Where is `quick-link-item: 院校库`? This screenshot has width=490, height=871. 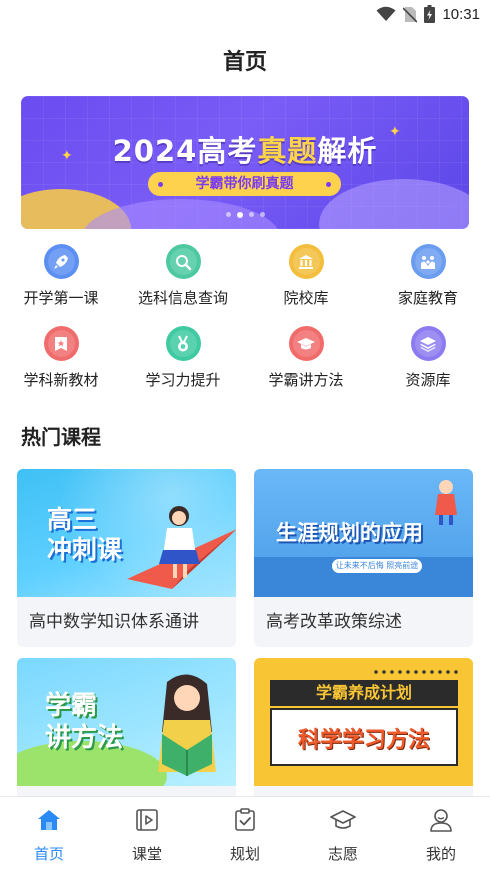
quick-link-item: 院校库 is located at coordinates (306, 276).